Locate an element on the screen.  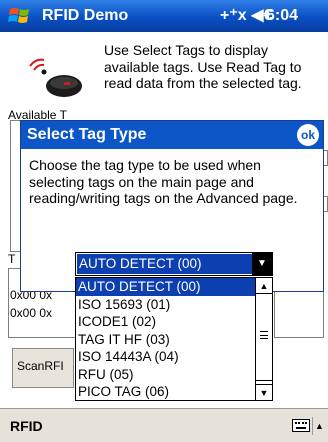
keyboard-icon is located at coordinates (301, 425).